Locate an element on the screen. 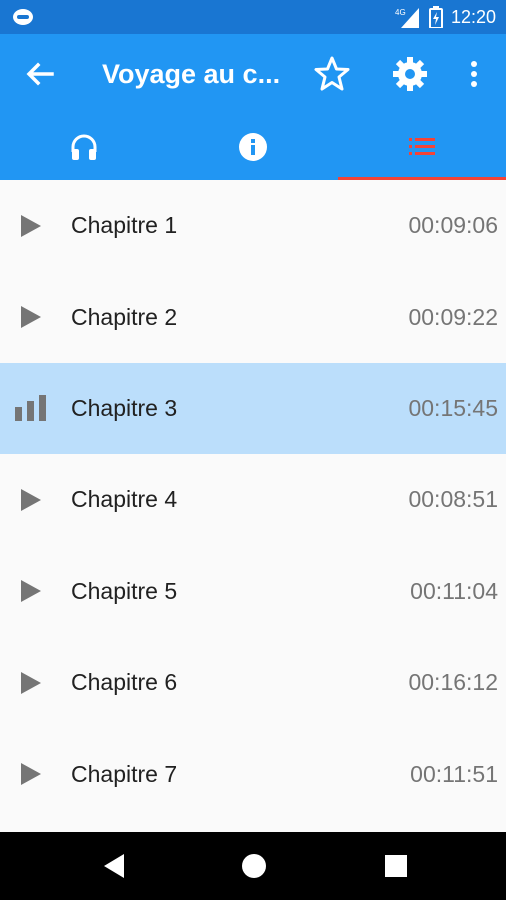 The width and height of the screenshot is (506, 900). chapter-label: Chapitre 6 is located at coordinates (124, 682).